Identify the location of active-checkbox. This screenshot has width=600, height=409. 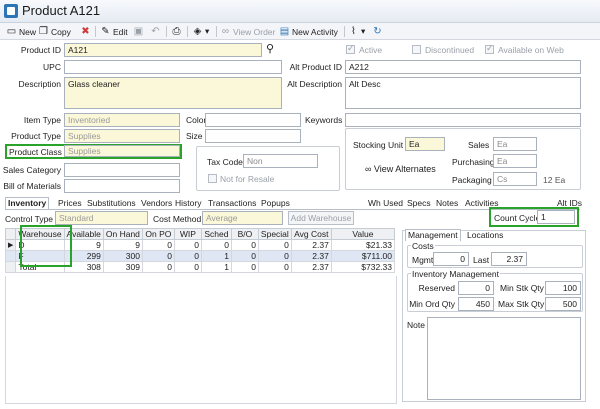
(350, 48).